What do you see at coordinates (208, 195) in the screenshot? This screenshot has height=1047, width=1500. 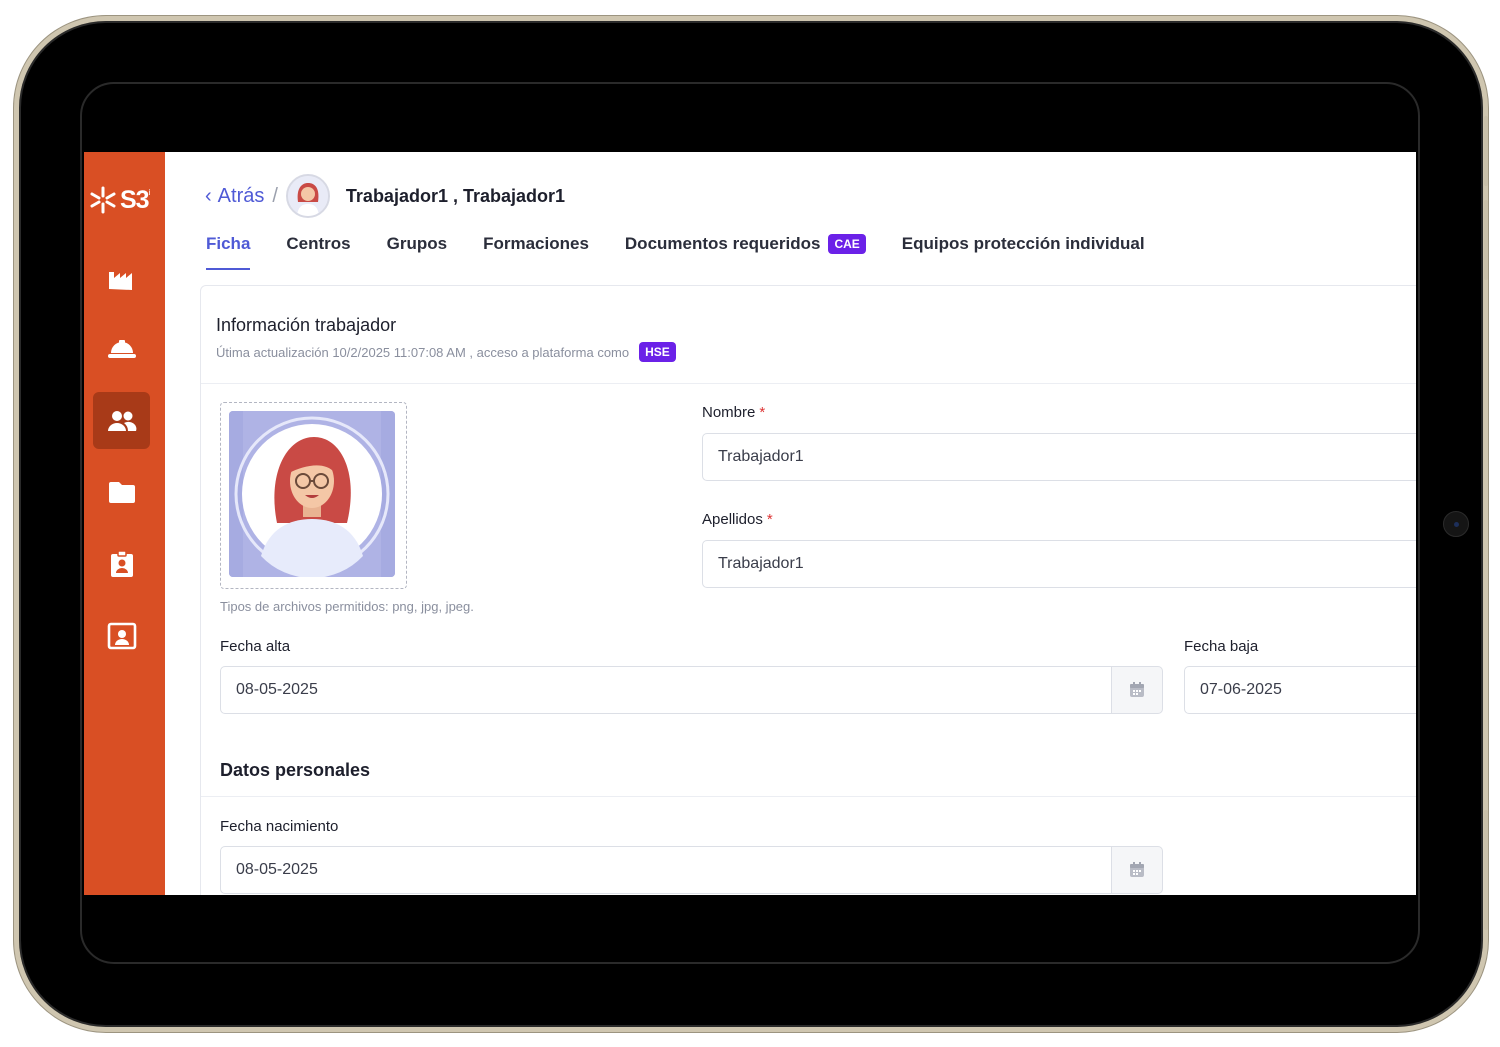 I see `chevron-left-icon: ‹` at bounding box center [208, 195].